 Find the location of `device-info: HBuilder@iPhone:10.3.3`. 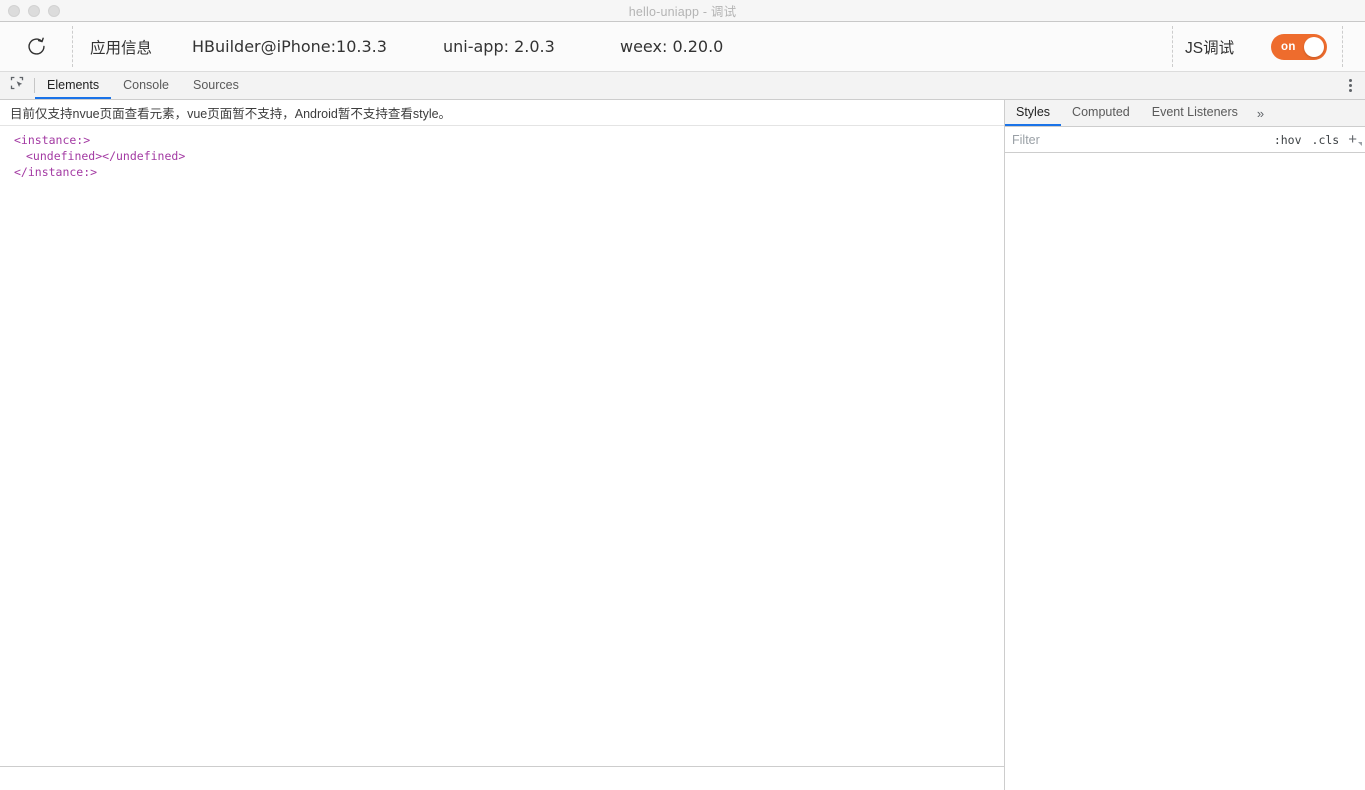

device-info: HBuilder@iPhone:10.3.3 is located at coordinates (289, 46).